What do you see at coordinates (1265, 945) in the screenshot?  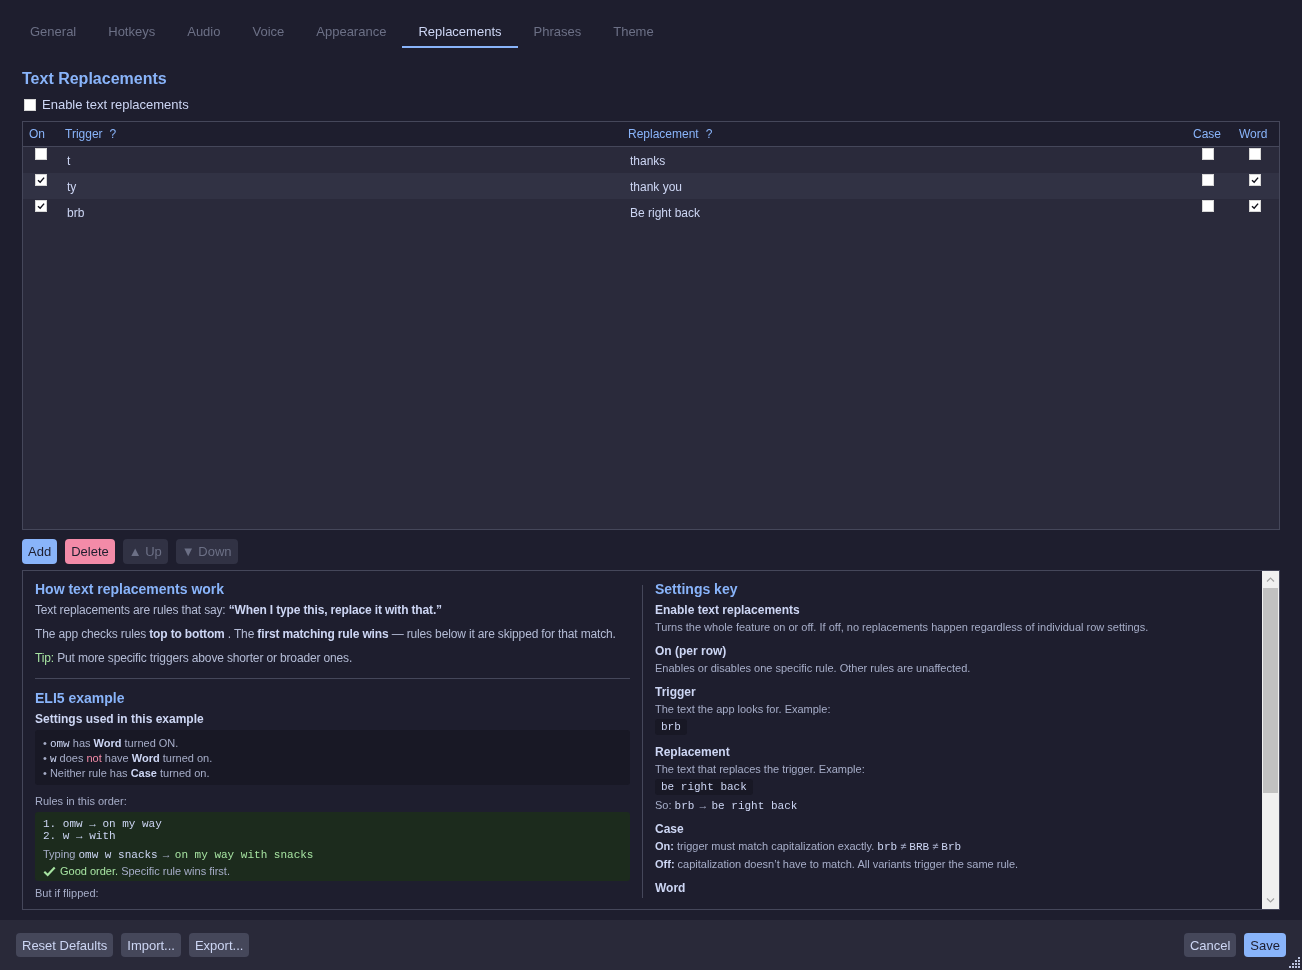 I see `save-button: Save` at bounding box center [1265, 945].